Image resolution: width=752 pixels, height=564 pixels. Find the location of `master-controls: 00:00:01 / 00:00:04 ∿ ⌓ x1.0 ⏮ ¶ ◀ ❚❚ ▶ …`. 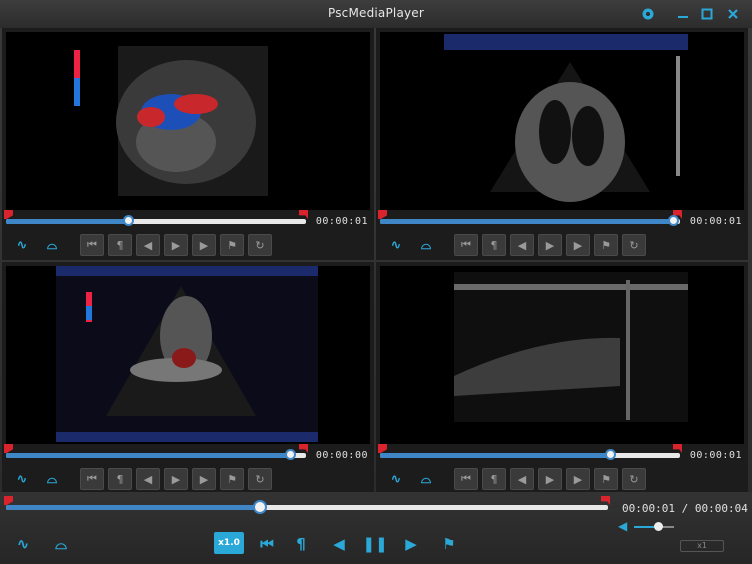

master-controls: 00:00:01 / 00:00:04 ∿ ⌓ x1.0 ⏮ ¶ ◀ ❚❚ ▶ … is located at coordinates (376, 528).